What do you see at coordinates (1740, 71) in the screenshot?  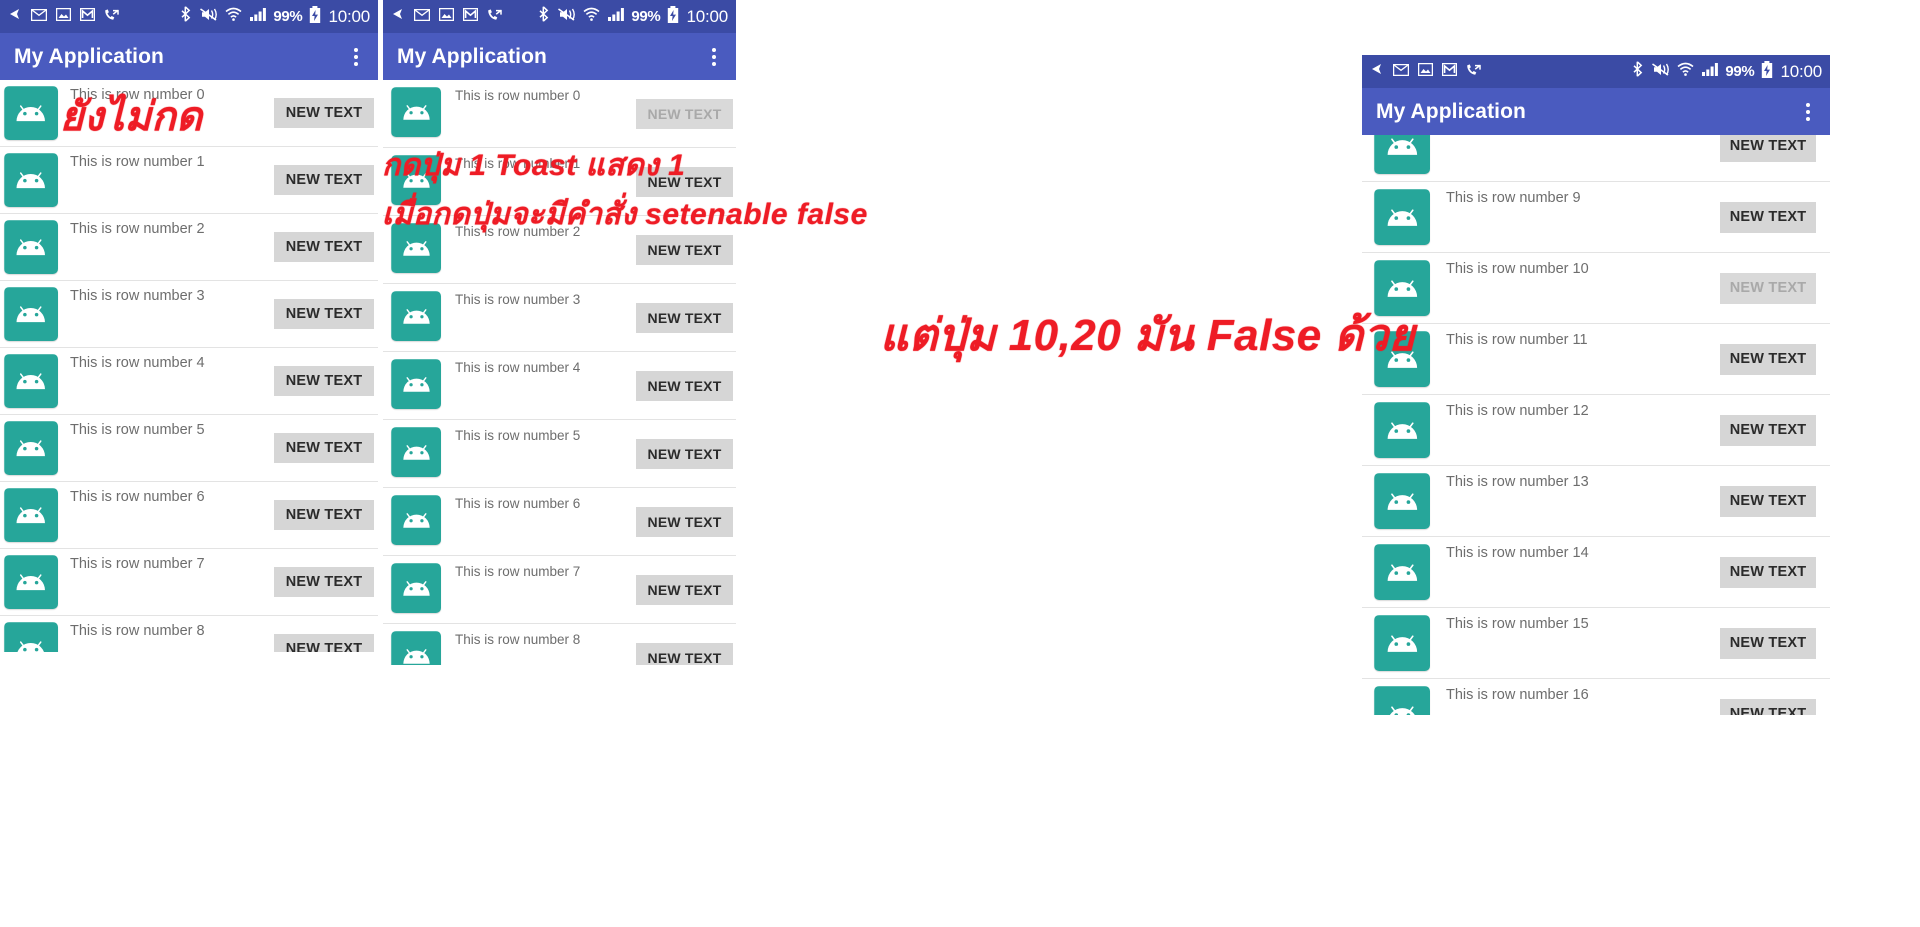 I see `battery-percent: 99%` at bounding box center [1740, 71].